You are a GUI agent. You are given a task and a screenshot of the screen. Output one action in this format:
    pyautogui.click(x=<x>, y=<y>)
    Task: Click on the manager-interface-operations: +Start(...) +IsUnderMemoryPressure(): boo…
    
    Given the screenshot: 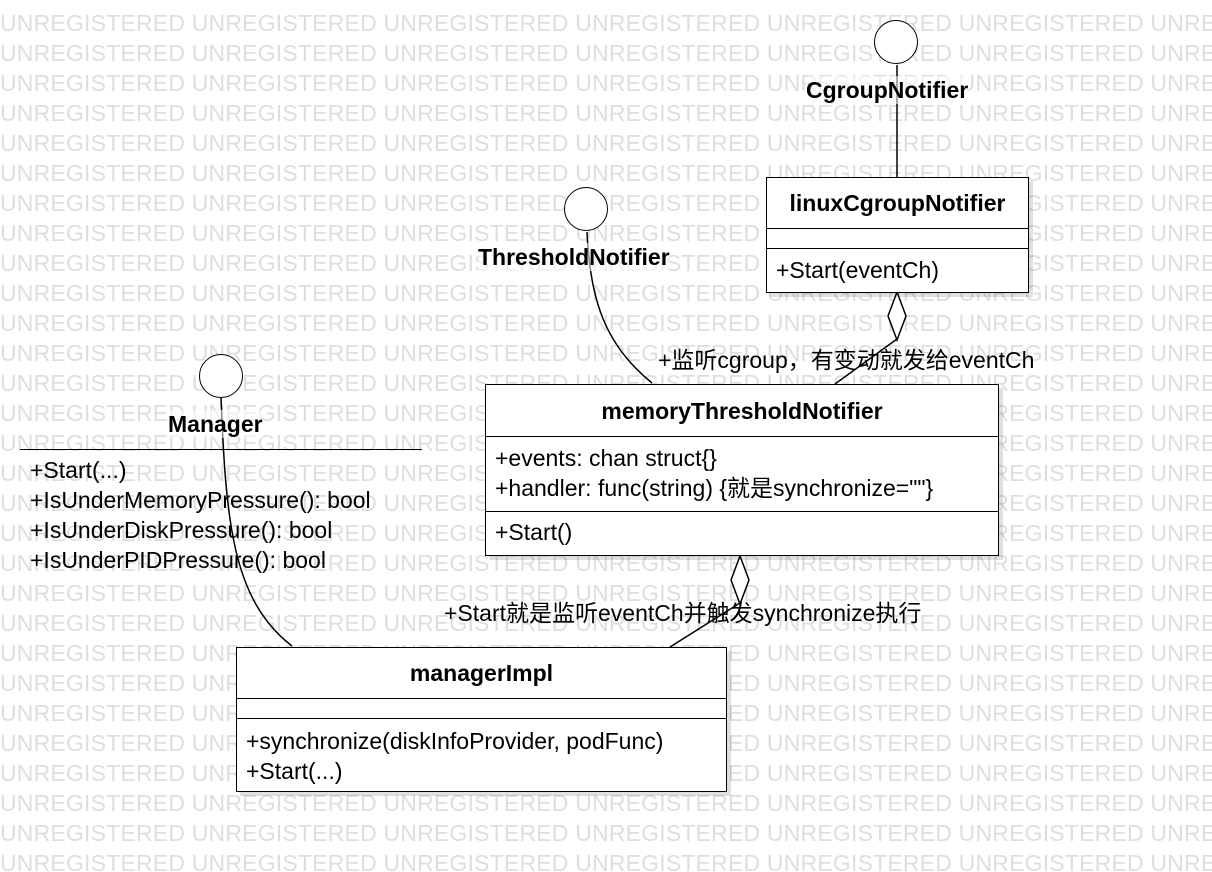 What is the action you would take?
    pyautogui.click(x=200, y=515)
    